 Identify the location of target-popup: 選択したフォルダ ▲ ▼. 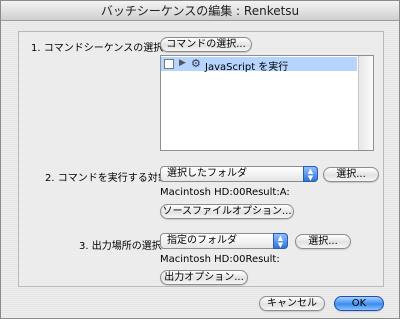
(239, 174).